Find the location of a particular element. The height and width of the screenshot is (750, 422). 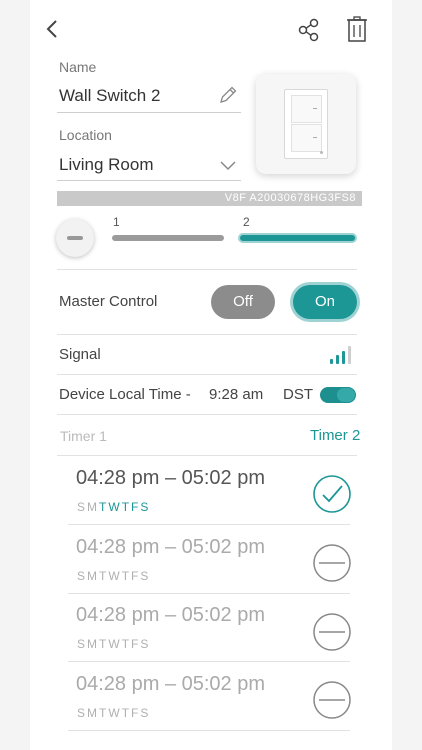

trash-icon is located at coordinates (357, 29).